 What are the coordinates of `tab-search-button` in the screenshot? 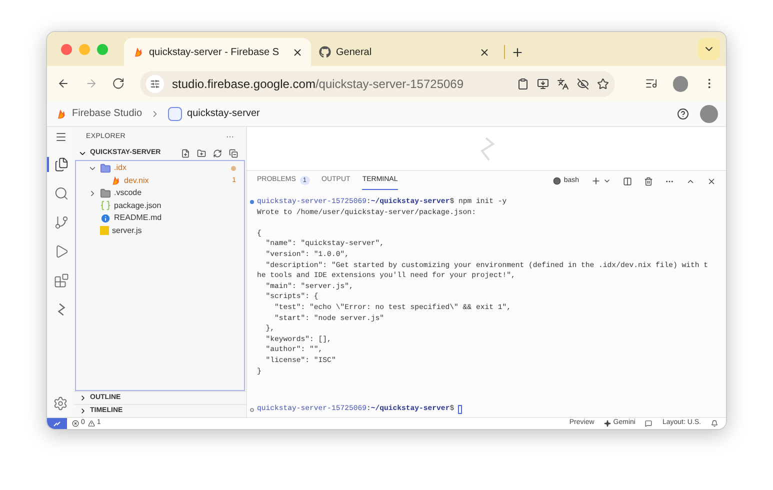 It's located at (709, 49).